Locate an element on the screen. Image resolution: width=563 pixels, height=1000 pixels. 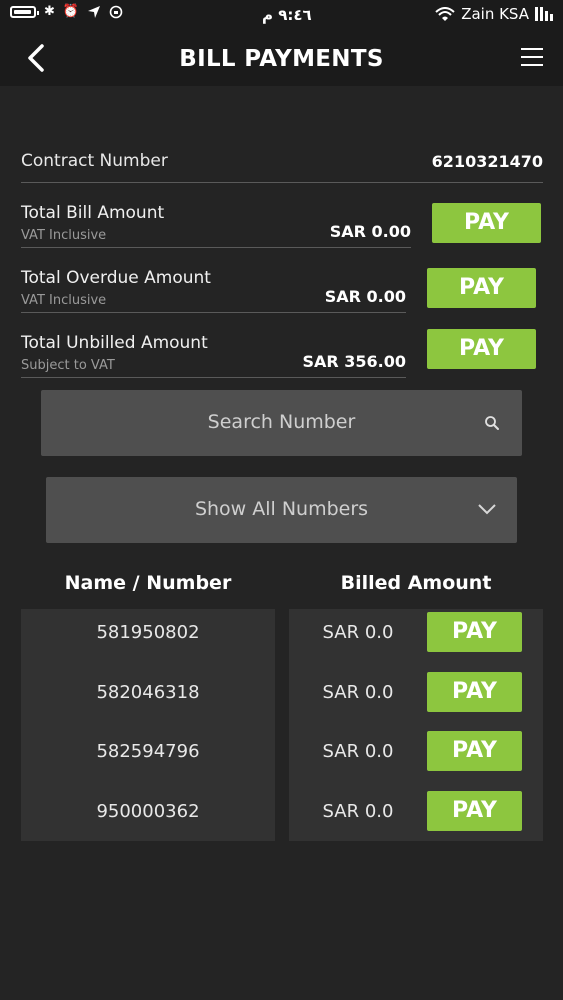
contract-value: 6210321470 is located at coordinates (487, 161).